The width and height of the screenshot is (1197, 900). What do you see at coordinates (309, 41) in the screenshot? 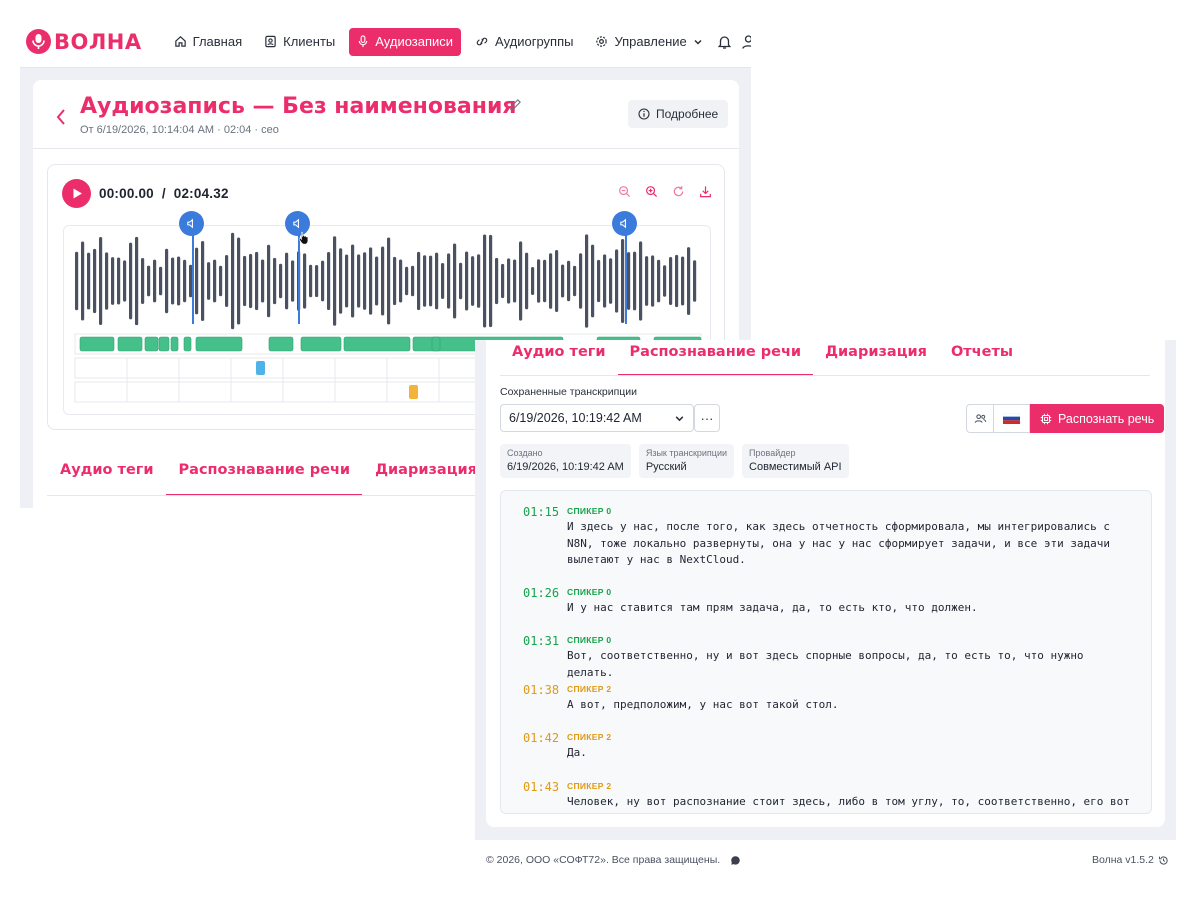
I see `nav-clients-label: Клиенты` at bounding box center [309, 41].